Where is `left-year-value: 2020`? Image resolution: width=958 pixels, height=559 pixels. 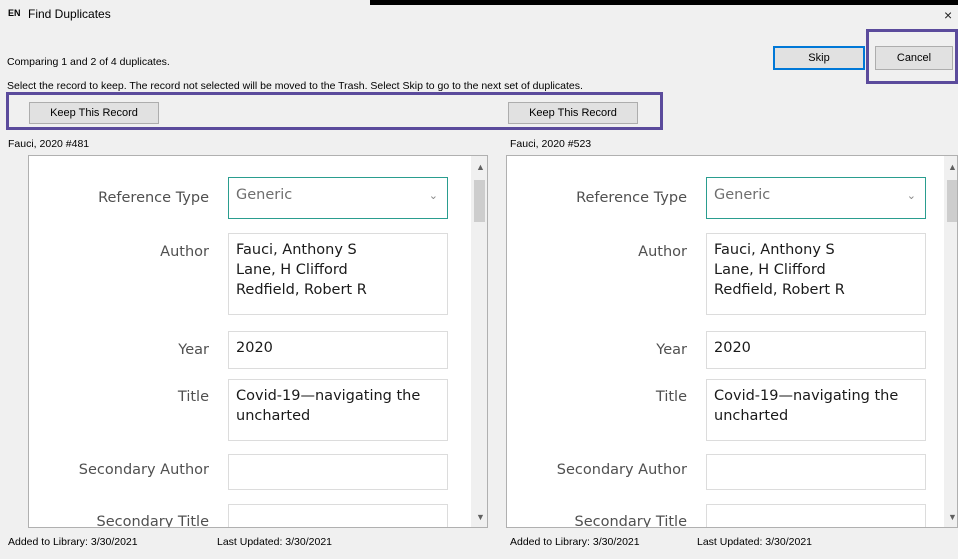 left-year-value: 2020 is located at coordinates (254, 348).